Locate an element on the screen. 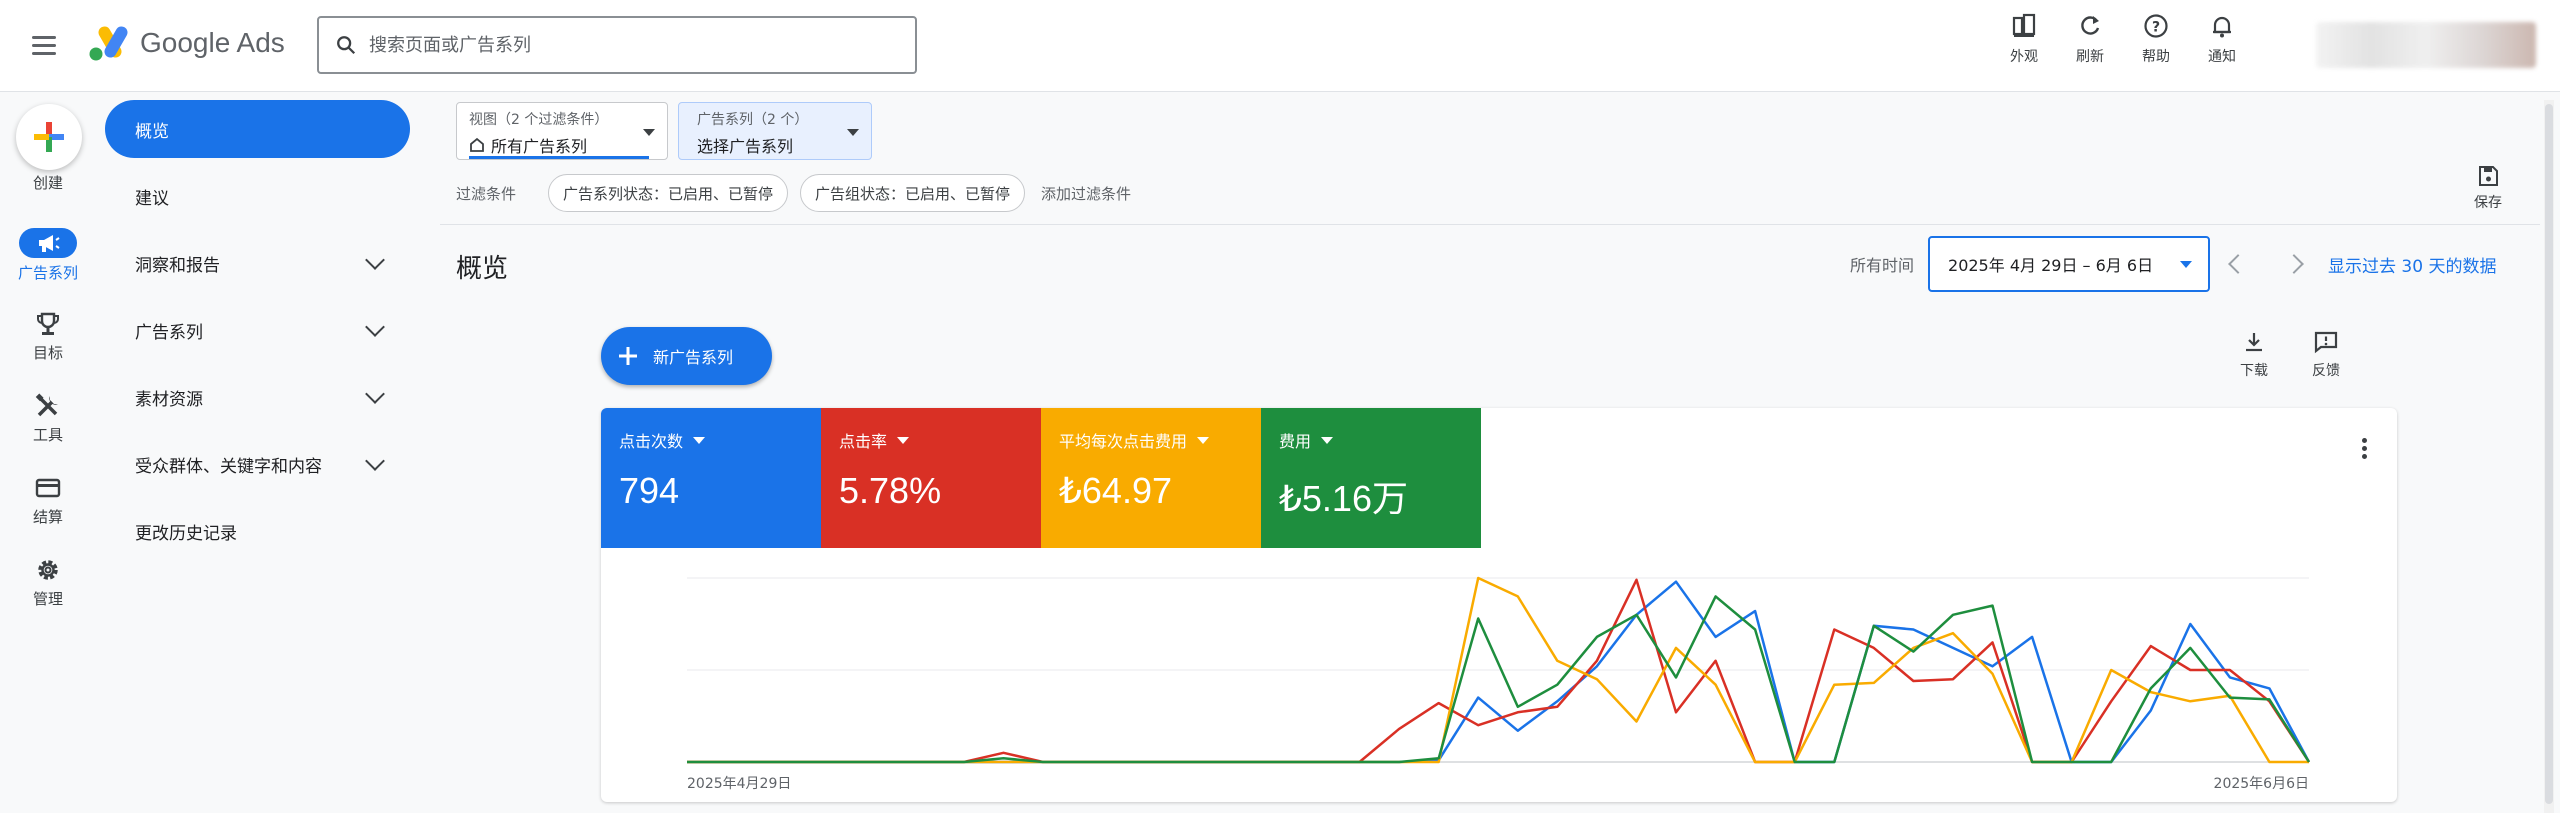 Image resolution: width=2560 pixels, height=813 pixels. date-range-value: 2025年 4月 29日 – 6月 6日 is located at coordinates (2051, 265).